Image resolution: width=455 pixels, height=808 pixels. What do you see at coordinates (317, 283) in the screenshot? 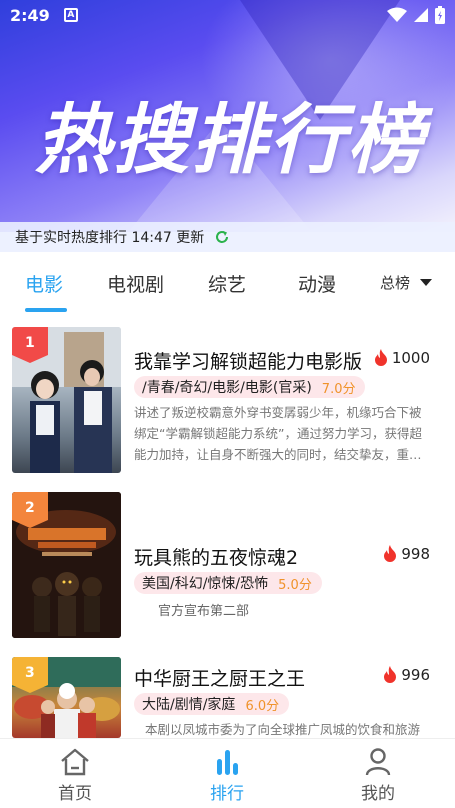
I see `tab-anime: 动漫` at bounding box center [317, 283].